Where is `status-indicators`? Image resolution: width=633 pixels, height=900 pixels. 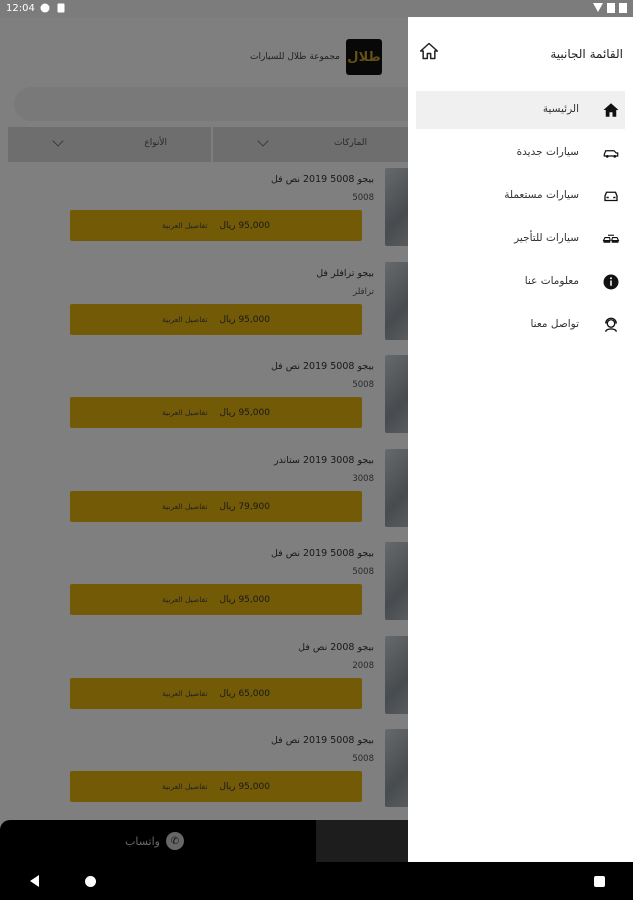 status-indicators is located at coordinates (610, 8).